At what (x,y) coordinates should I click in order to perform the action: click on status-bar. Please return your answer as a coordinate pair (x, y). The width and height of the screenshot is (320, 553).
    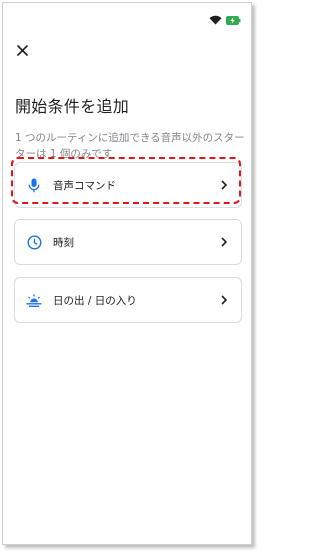
    Looking at the image, I should click on (225, 20).